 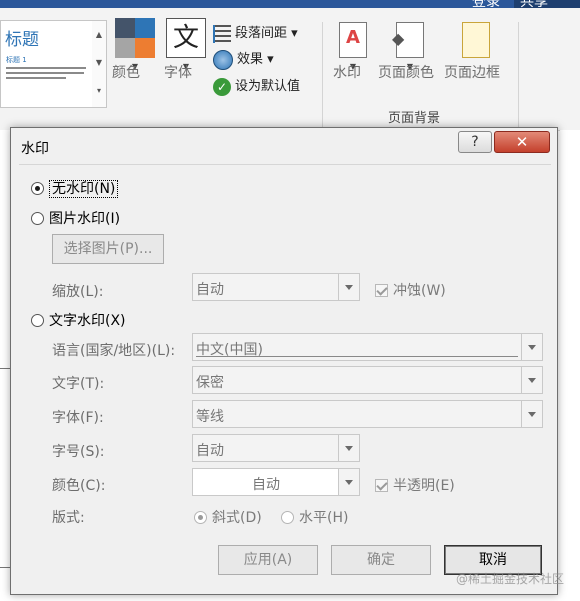 I want to click on layout-label: 版式:, so click(x=68, y=518).